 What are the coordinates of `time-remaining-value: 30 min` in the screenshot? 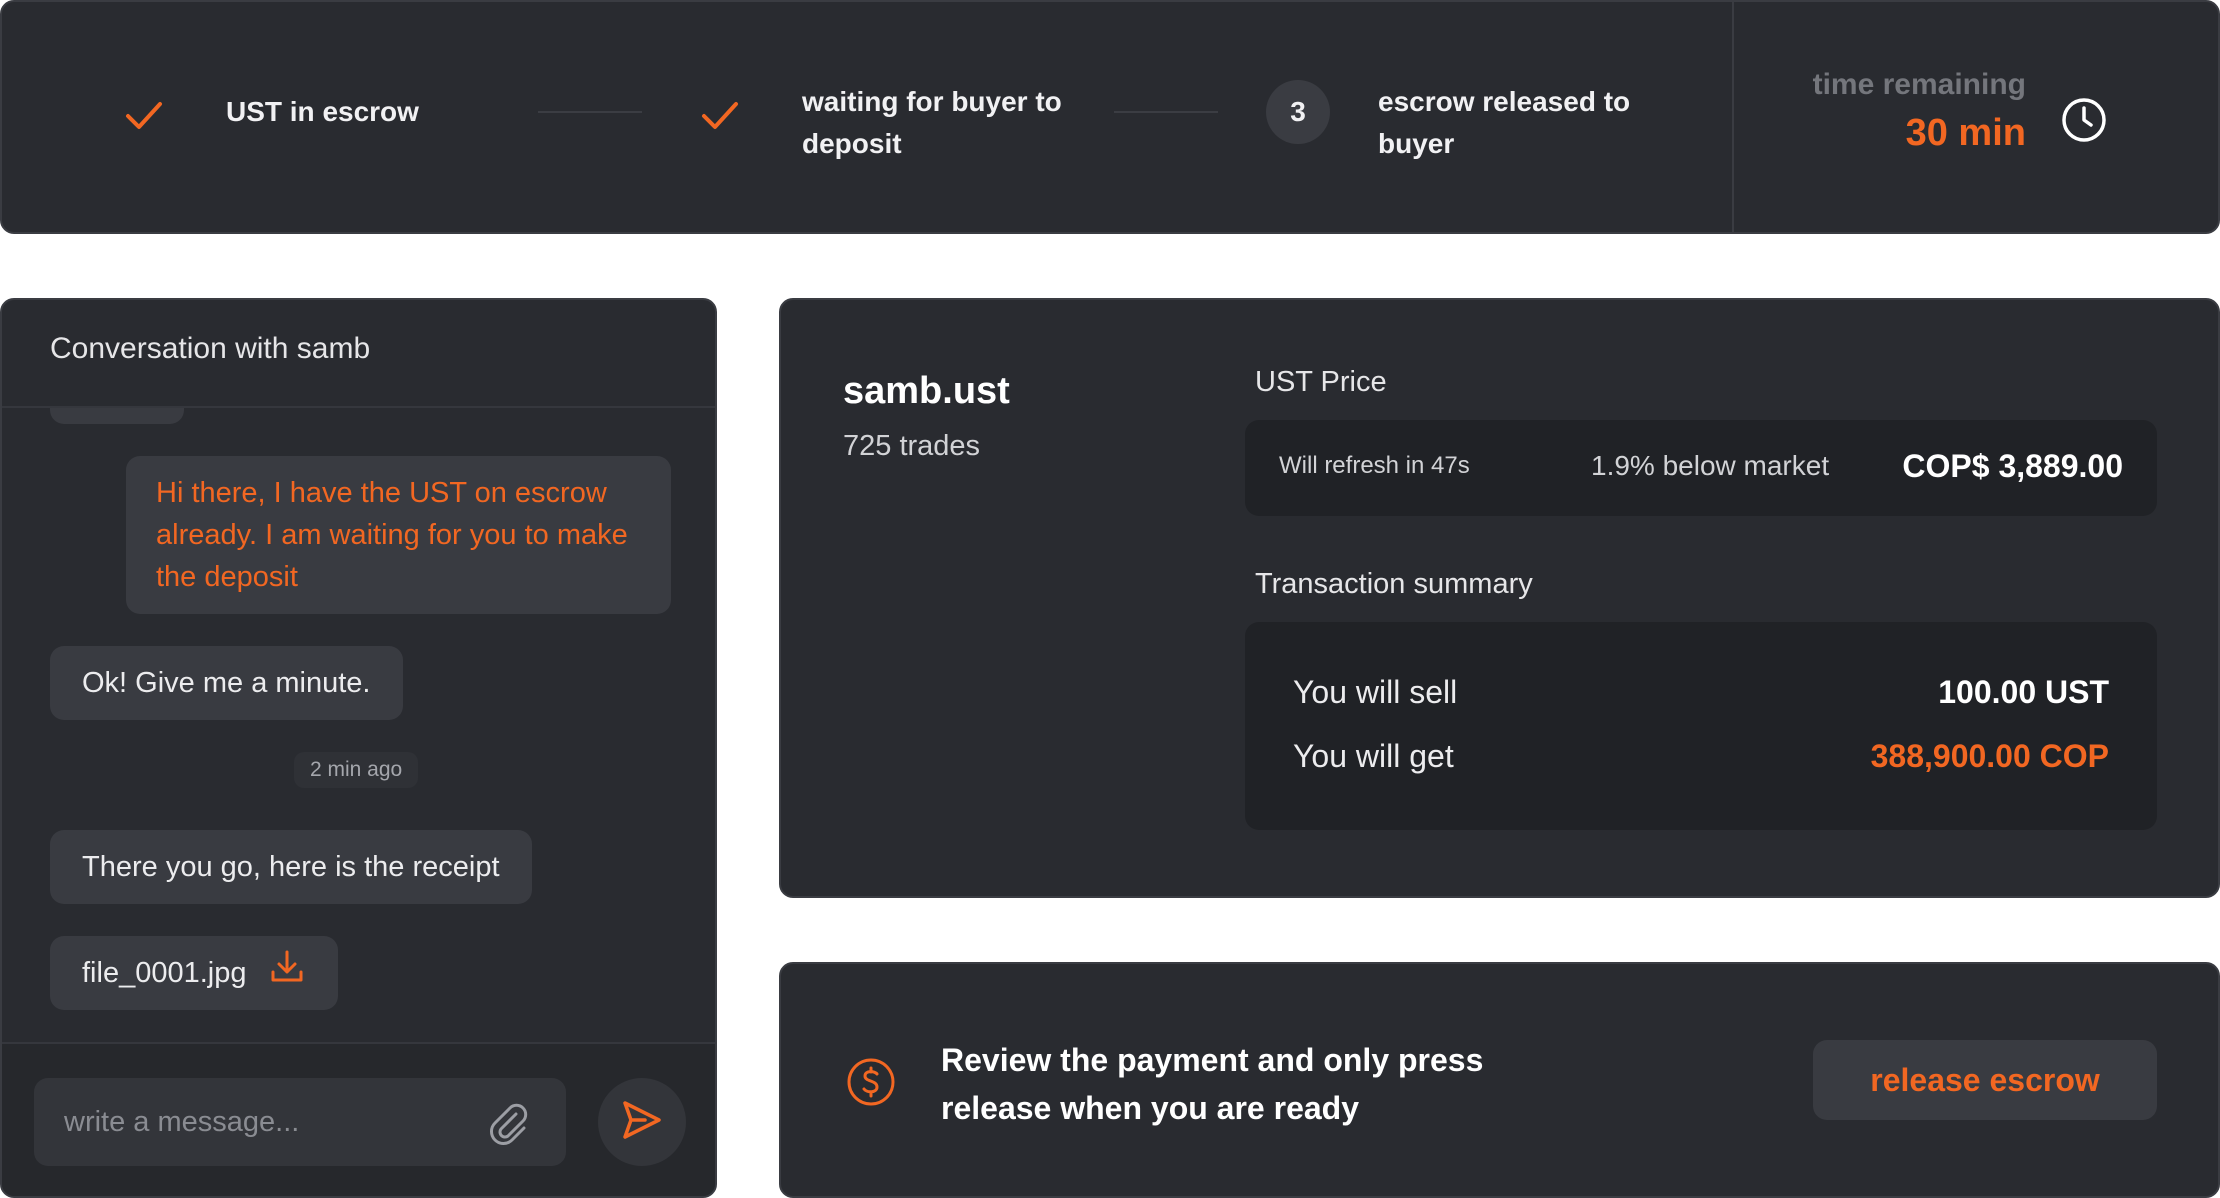 It's located at (1965, 133).